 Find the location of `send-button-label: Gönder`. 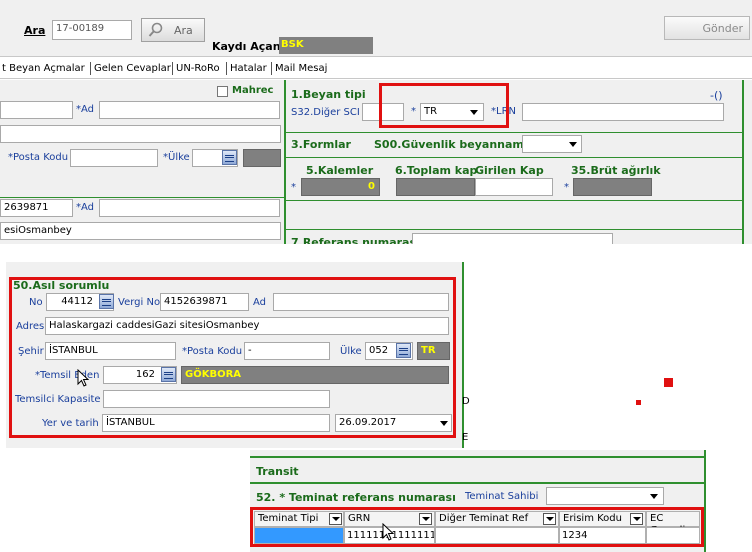

send-button-label: Gönder is located at coordinates (723, 28).